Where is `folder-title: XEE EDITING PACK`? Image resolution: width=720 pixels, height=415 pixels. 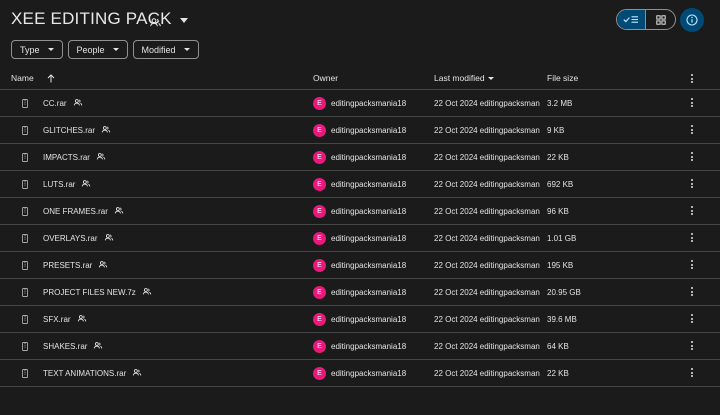 folder-title: XEE EDITING PACK is located at coordinates (91, 18).